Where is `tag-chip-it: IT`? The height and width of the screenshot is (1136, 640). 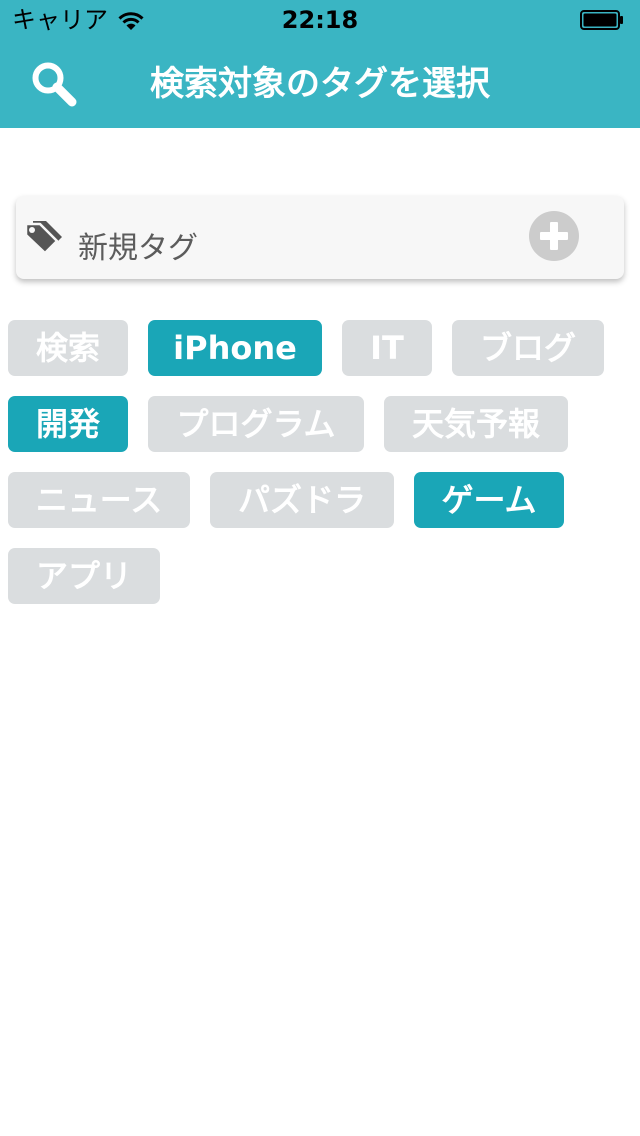 tag-chip-it: IT is located at coordinates (387, 348).